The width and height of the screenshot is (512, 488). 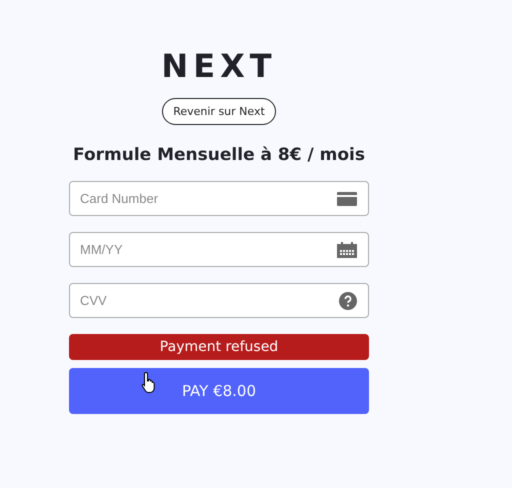 What do you see at coordinates (219, 111) in the screenshot?
I see `back-button: Revenir sur Next` at bounding box center [219, 111].